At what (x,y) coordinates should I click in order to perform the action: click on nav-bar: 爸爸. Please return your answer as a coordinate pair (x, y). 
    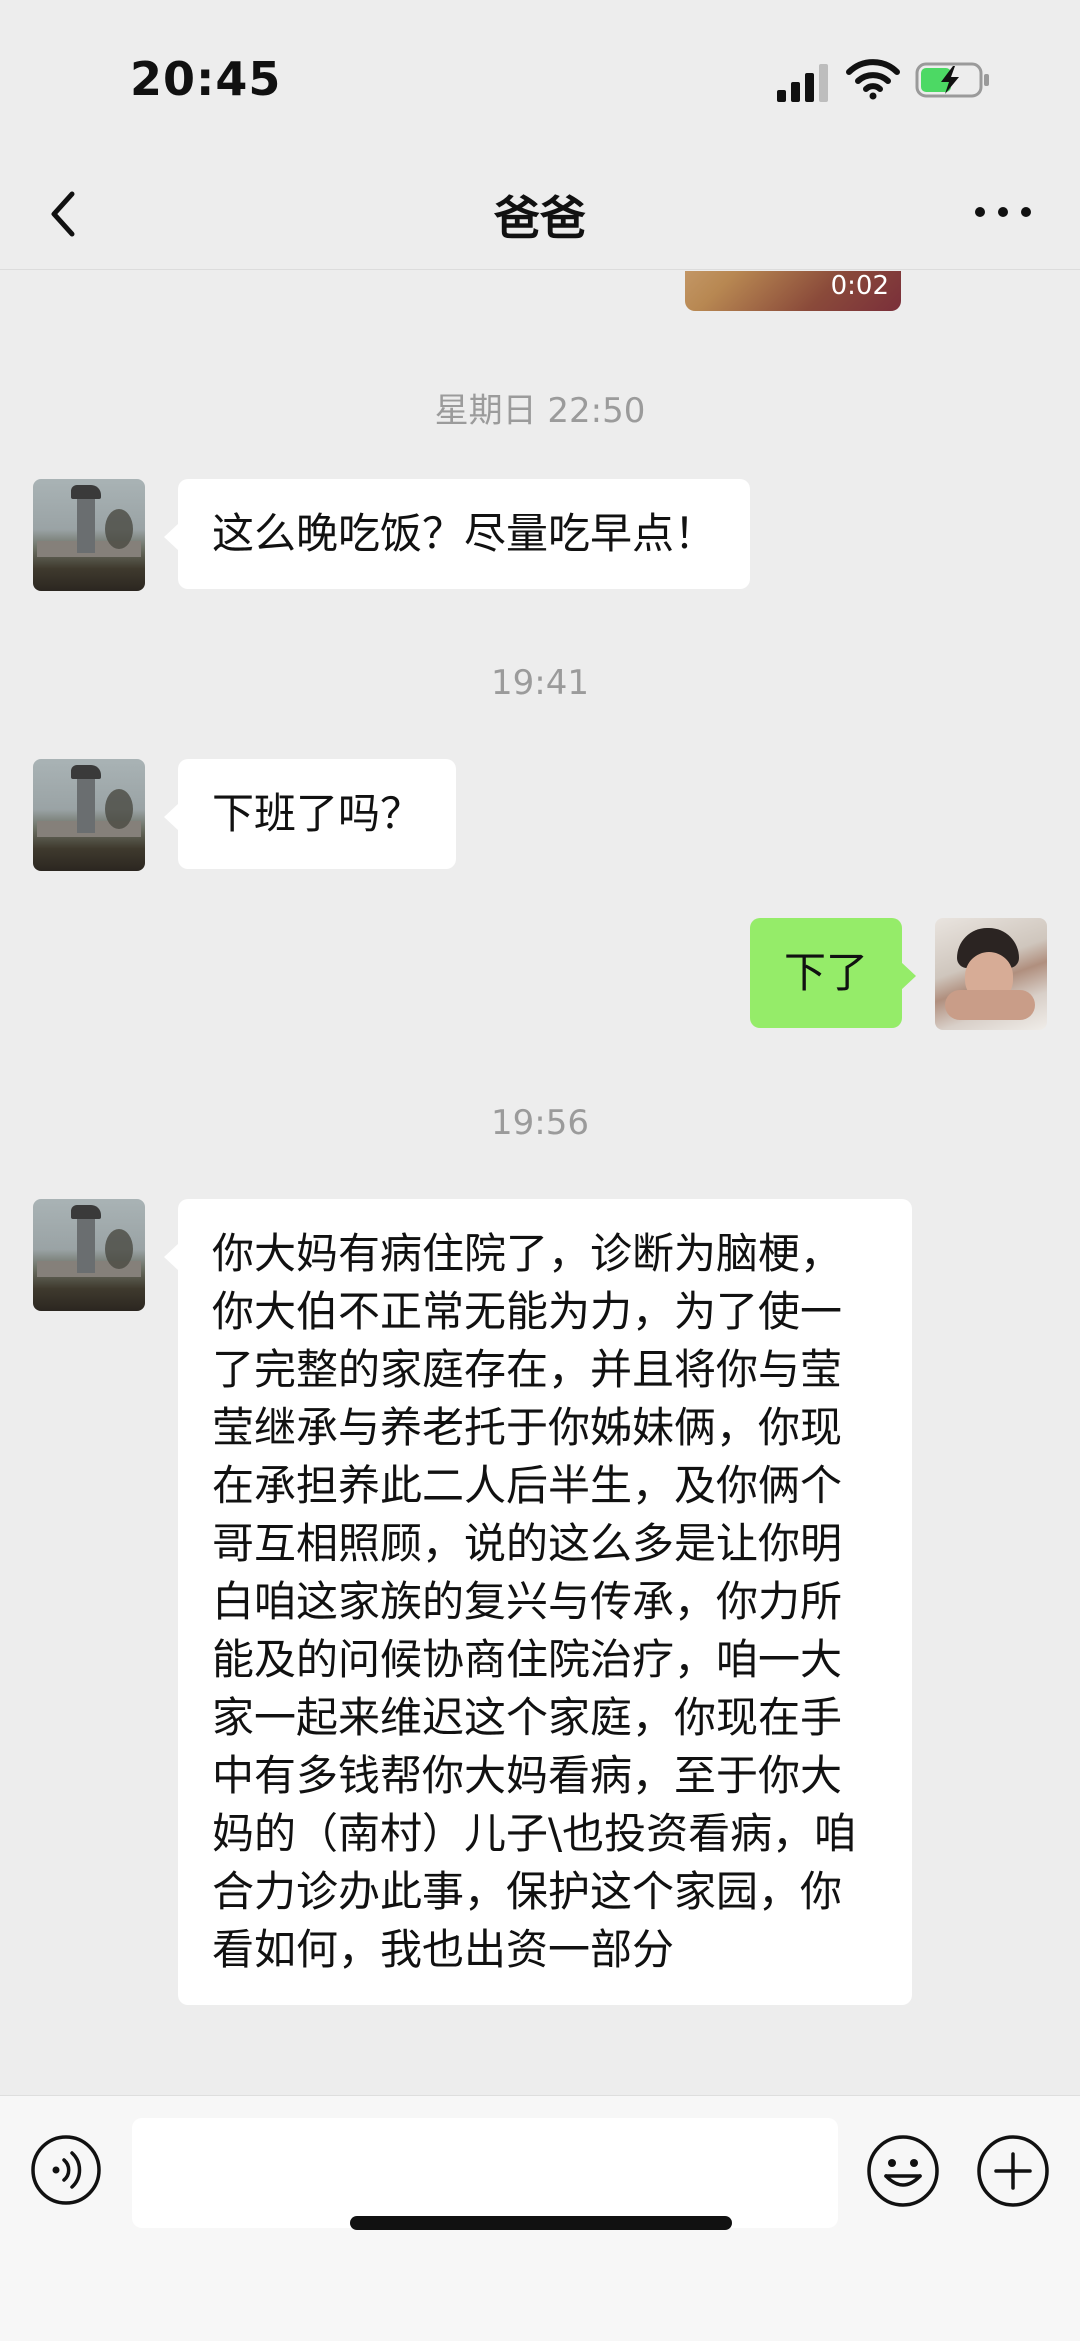
    Looking at the image, I should click on (540, 215).